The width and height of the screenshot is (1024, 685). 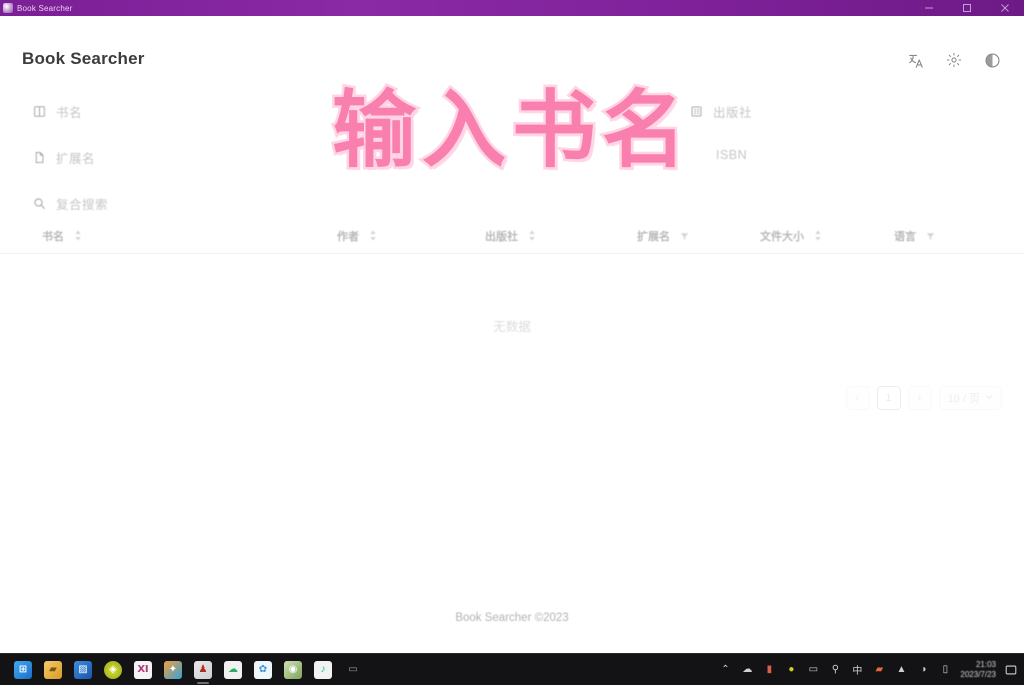 What do you see at coordinates (512, 327) in the screenshot?
I see `table-empty-state: 无数据` at bounding box center [512, 327].